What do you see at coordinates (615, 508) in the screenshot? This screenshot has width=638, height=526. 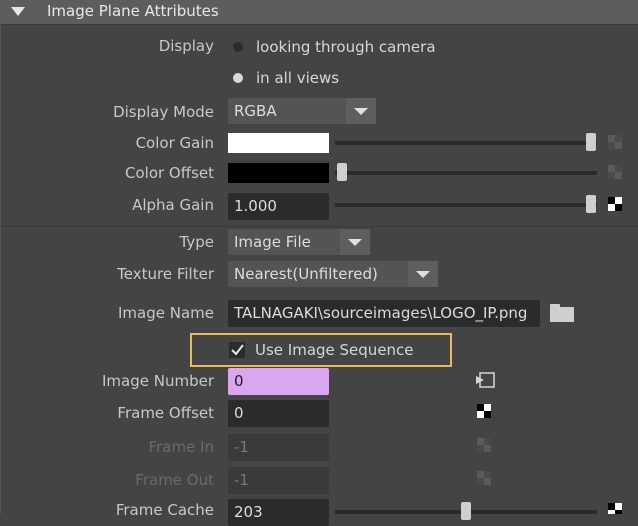 I see `frame-cache-map-icon` at bounding box center [615, 508].